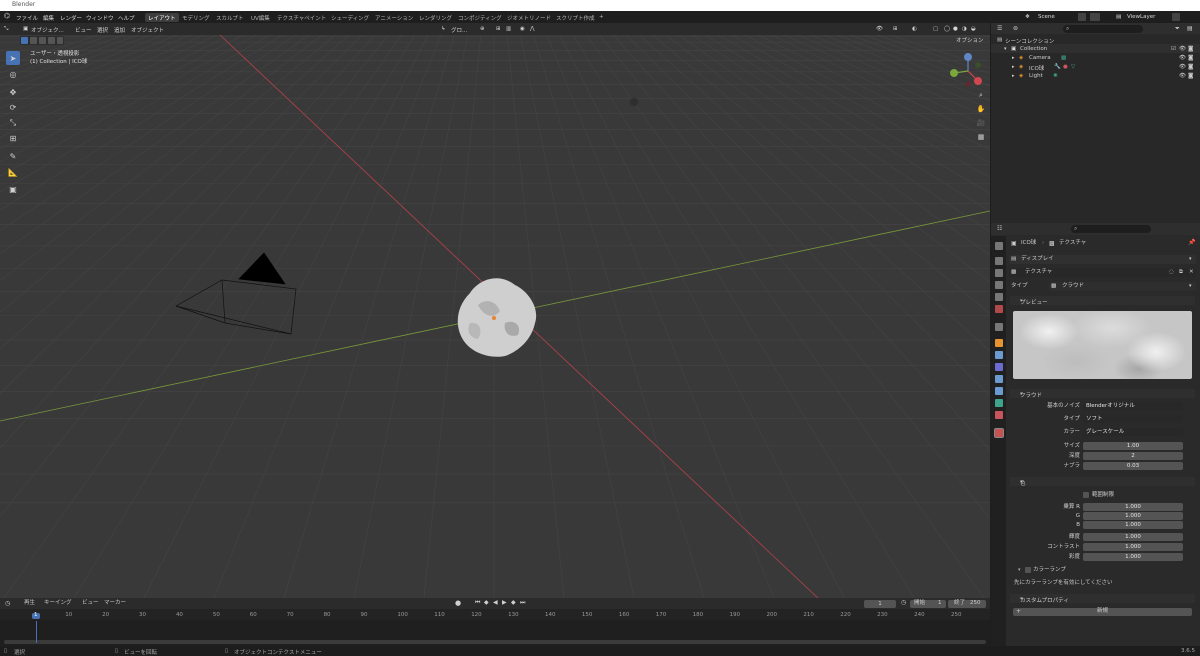 The width and height of the screenshot is (1200, 656). What do you see at coordinates (443, 29) in the screenshot?
I see `transform-orientation-icon: ↳` at bounding box center [443, 29].